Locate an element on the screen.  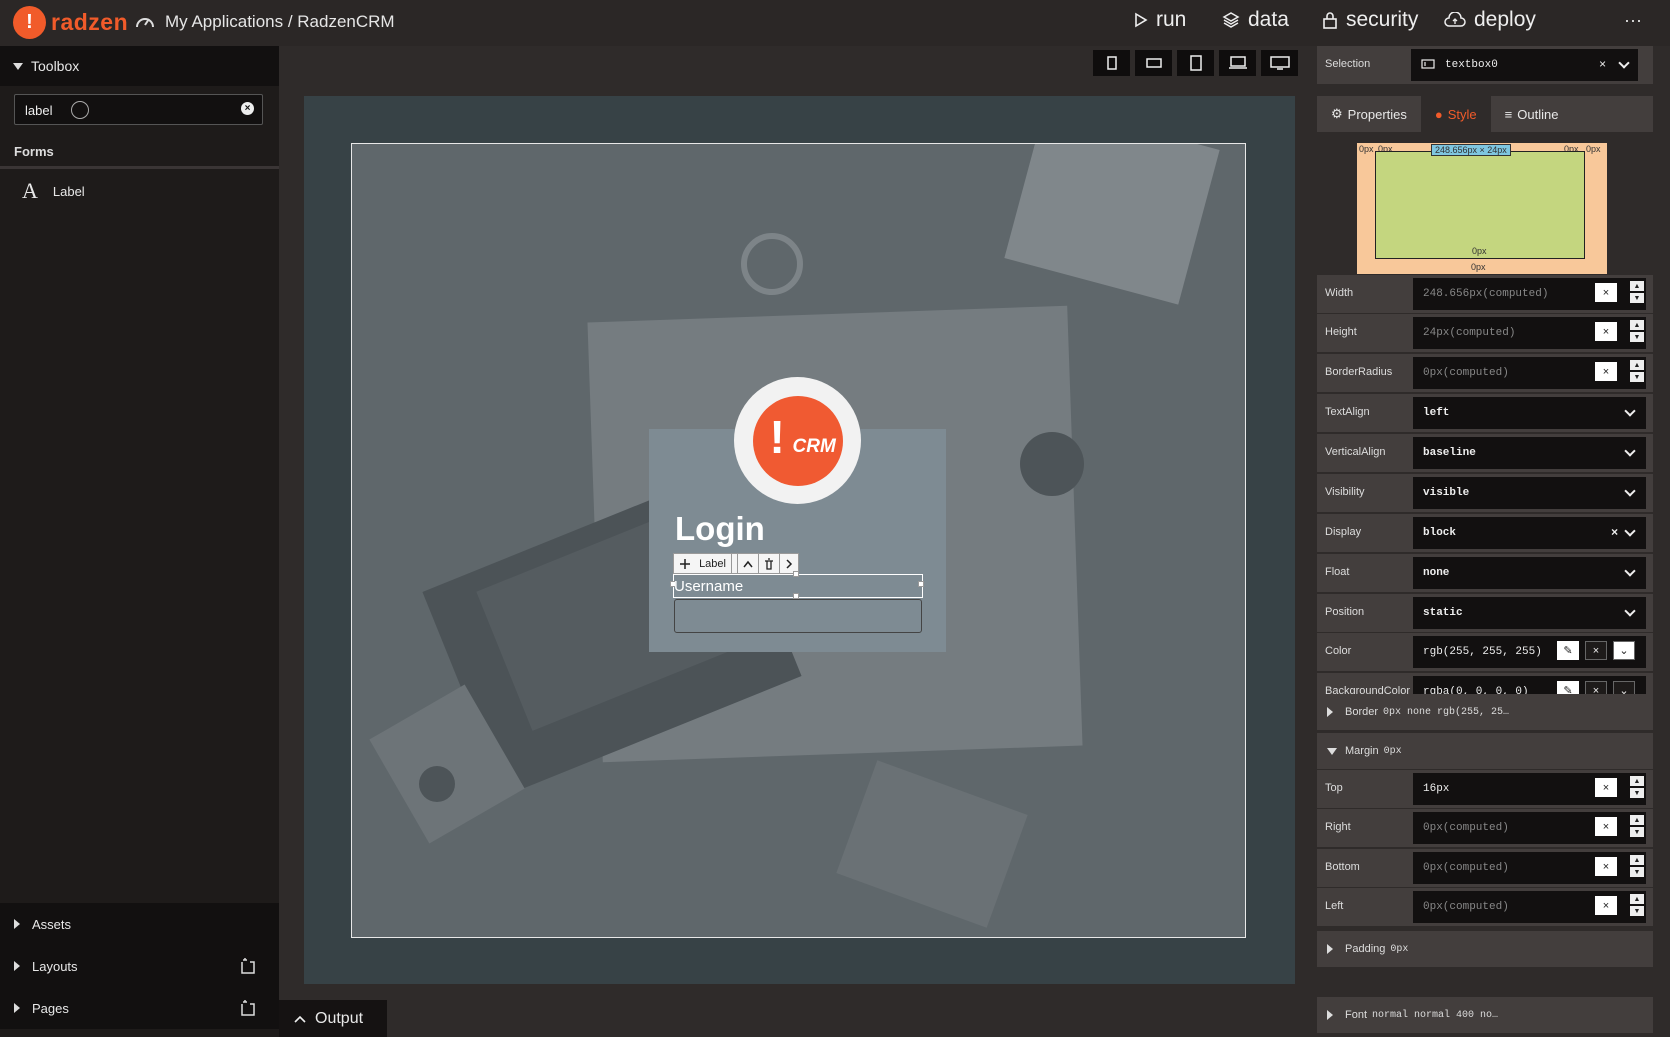
component-toolbar: Label is located at coordinates (736, 563).